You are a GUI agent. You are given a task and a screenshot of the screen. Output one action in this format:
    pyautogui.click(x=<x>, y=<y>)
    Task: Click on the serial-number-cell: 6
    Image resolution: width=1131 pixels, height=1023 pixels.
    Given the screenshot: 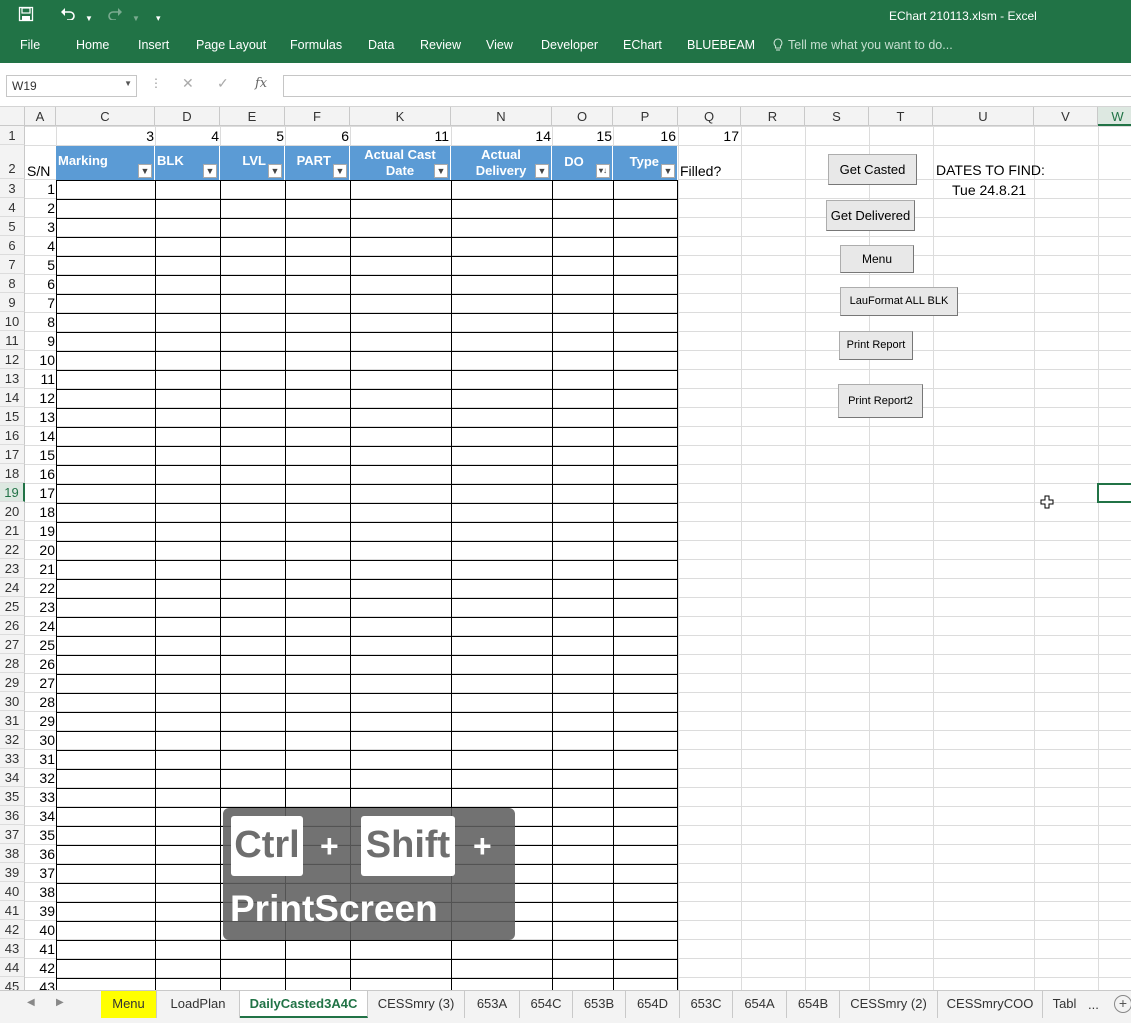 What is the action you would take?
    pyautogui.click(x=40, y=284)
    